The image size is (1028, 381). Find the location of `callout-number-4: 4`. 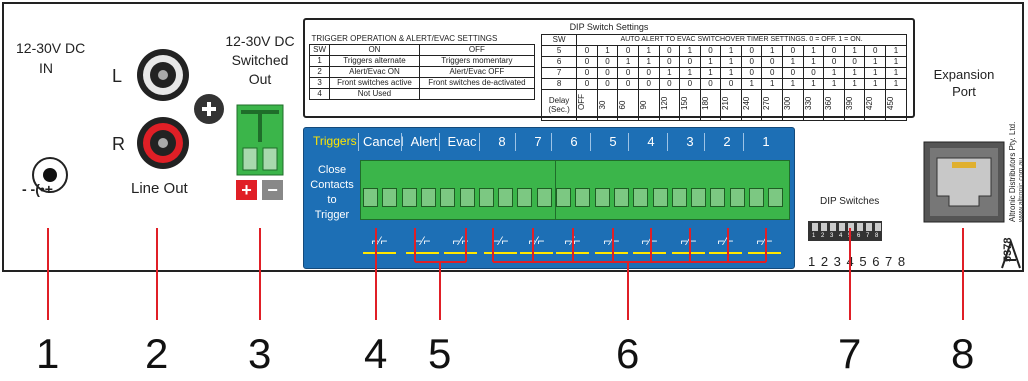

callout-number-4: 4 is located at coordinates (376, 353).